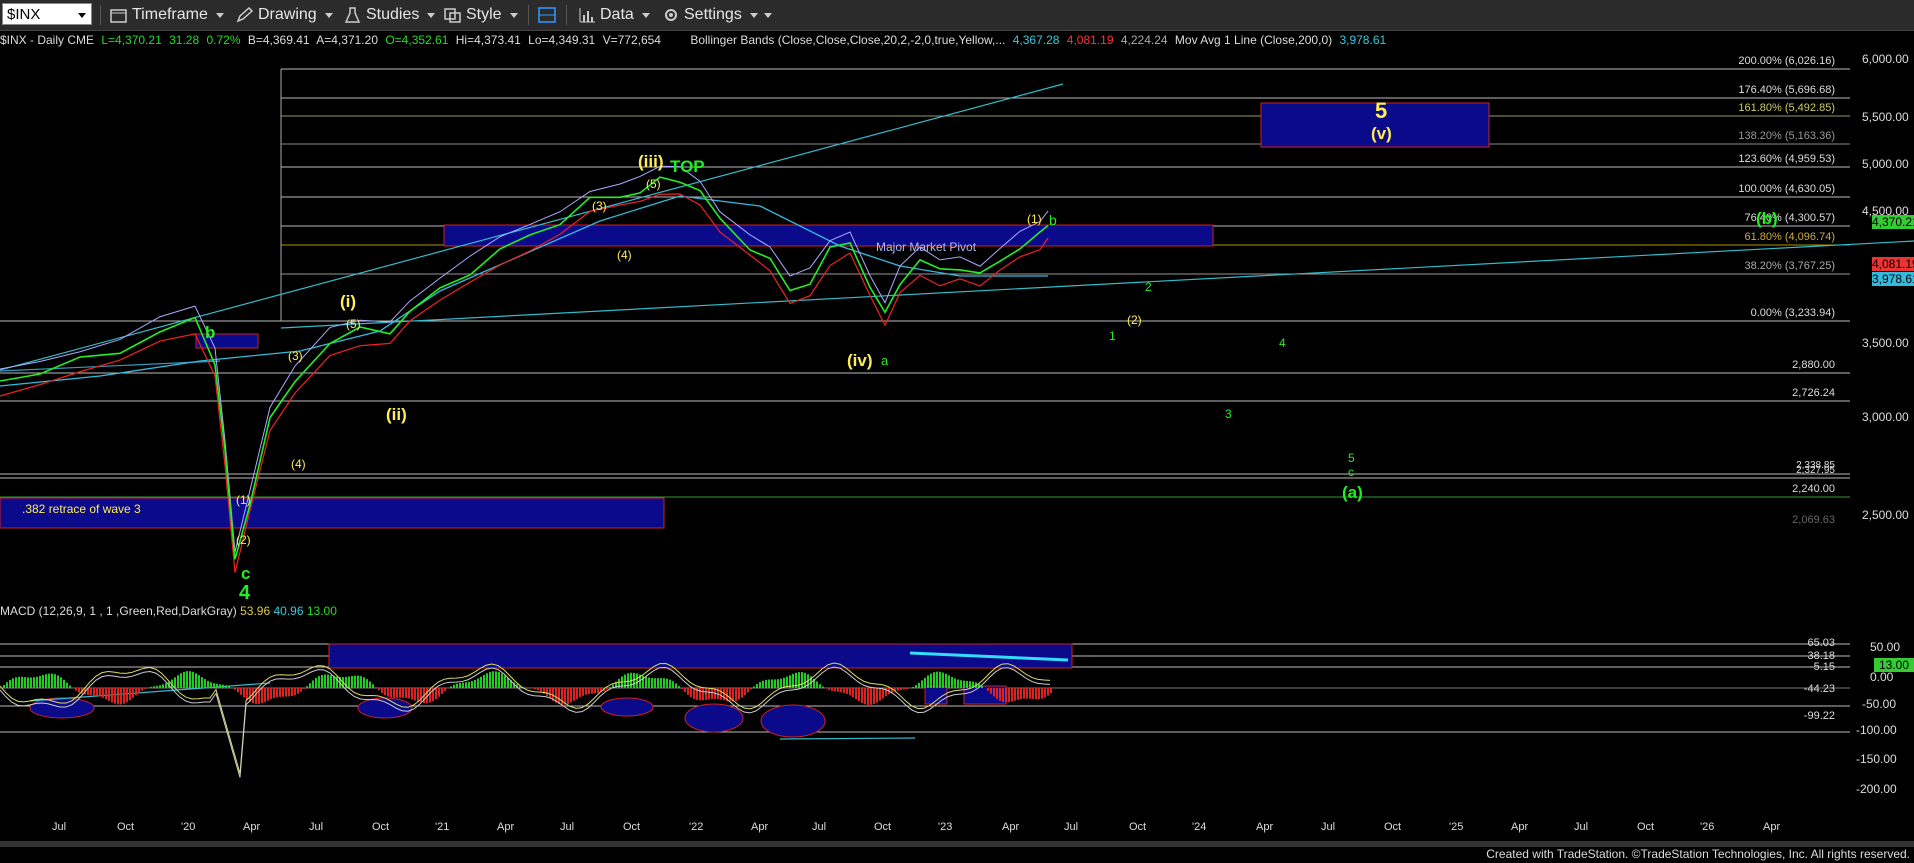 The image size is (1914, 863). Describe the element at coordinates (860, 360) in the screenshot. I see `wave-iv-label: (iv)` at that location.